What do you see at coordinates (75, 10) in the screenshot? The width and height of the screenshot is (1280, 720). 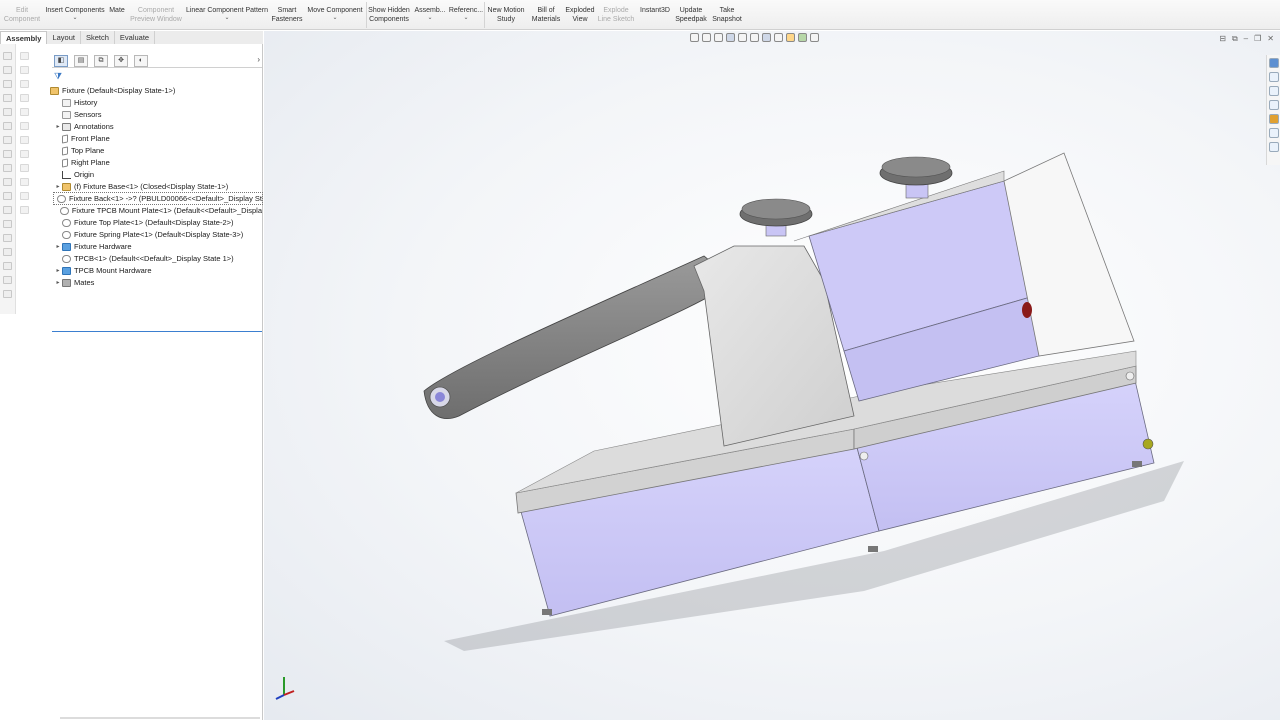 I see `ribbon-label: Insert Components` at bounding box center [75, 10].